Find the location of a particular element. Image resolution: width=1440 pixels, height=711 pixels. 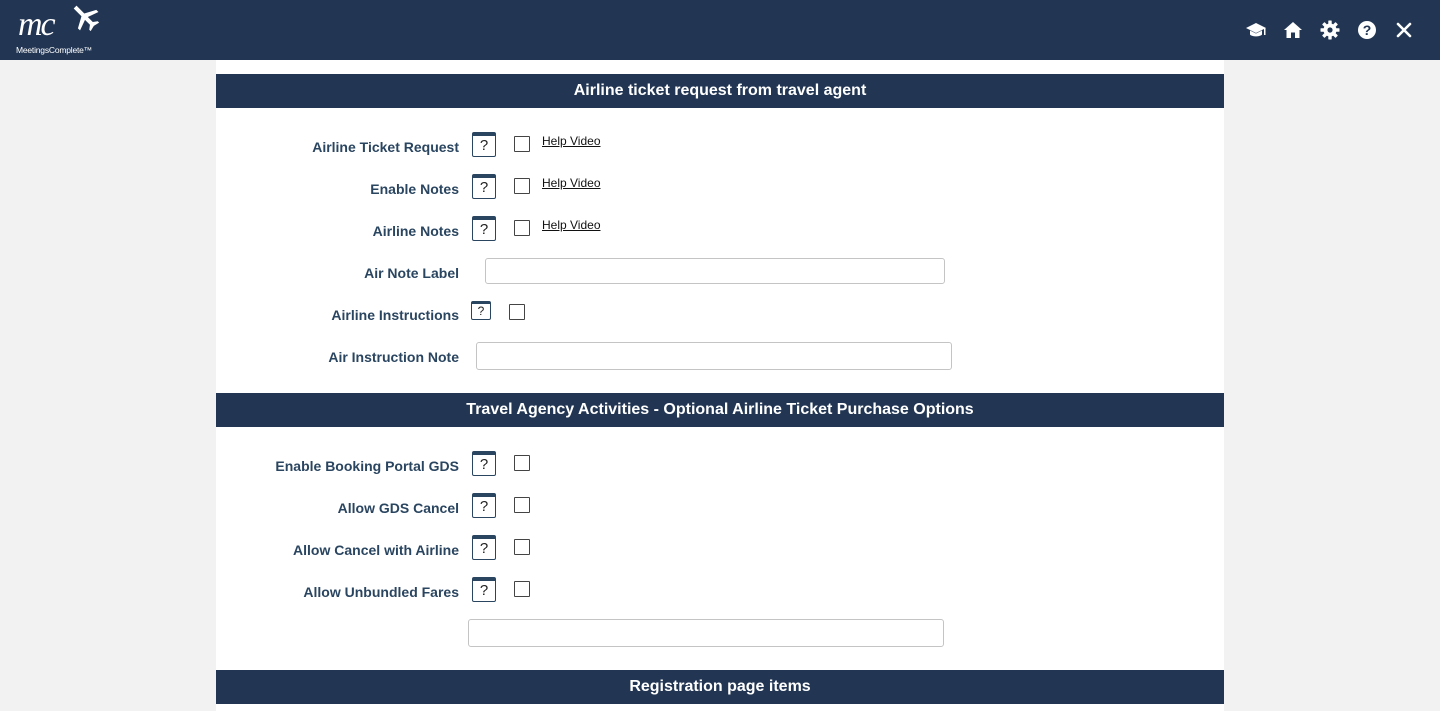

row-allow-cancel-with-airline: Allow Cancel with Airline ? is located at coordinates (720, 549).